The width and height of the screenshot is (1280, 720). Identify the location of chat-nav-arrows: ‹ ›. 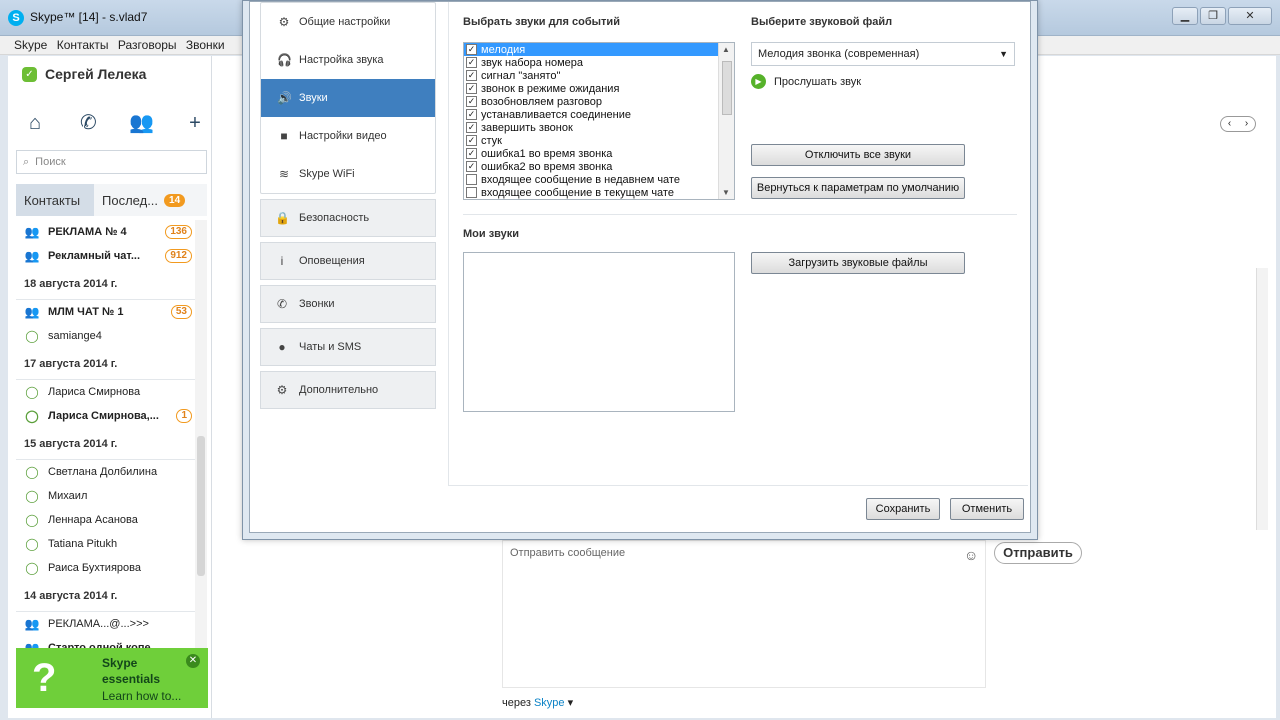
(1238, 124).